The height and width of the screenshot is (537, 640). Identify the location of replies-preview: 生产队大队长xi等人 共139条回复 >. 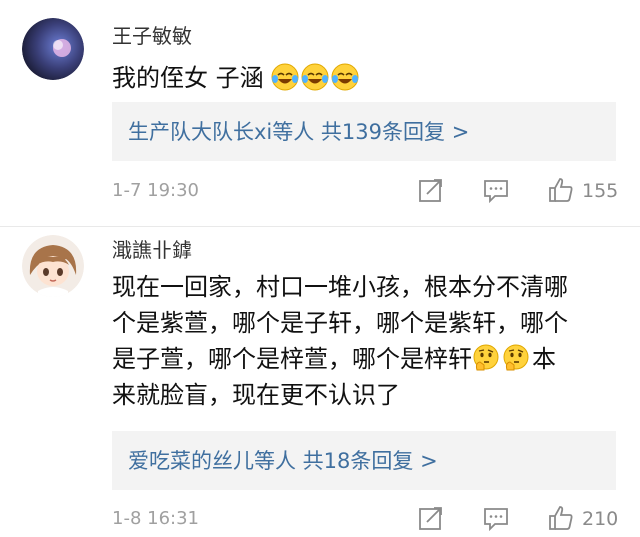
(364, 131).